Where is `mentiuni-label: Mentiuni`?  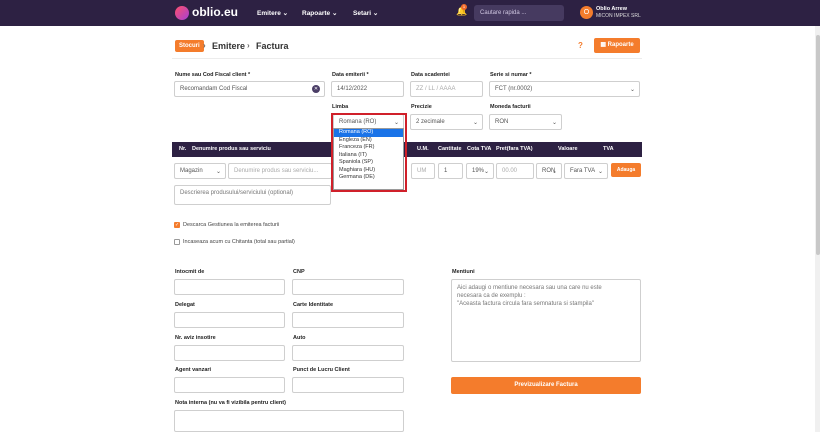
mentiuni-label: Mentiuni is located at coordinates (463, 272).